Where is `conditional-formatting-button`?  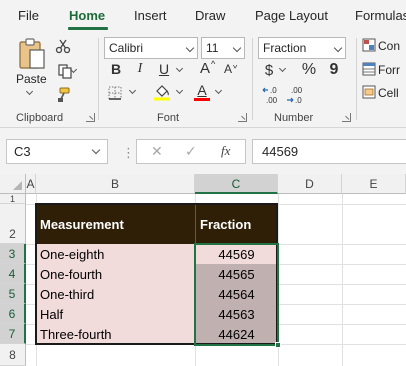
conditional-formatting-button is located at coordinates (369, 45).